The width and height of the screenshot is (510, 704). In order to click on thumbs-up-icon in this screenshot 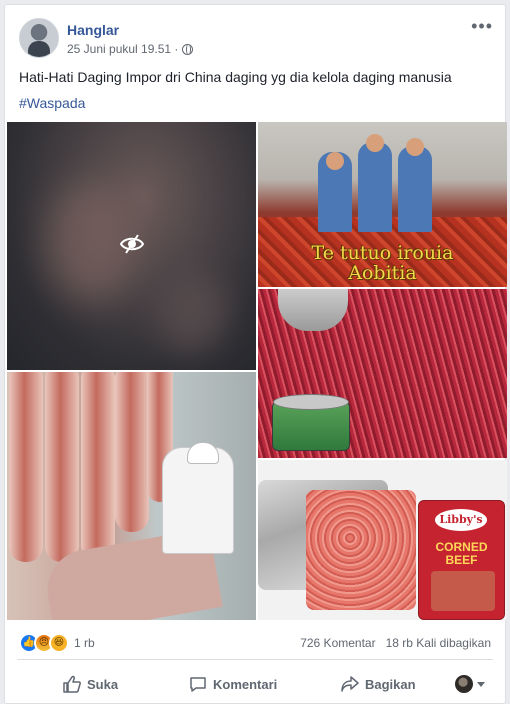, I will do `click(72, 684)`.